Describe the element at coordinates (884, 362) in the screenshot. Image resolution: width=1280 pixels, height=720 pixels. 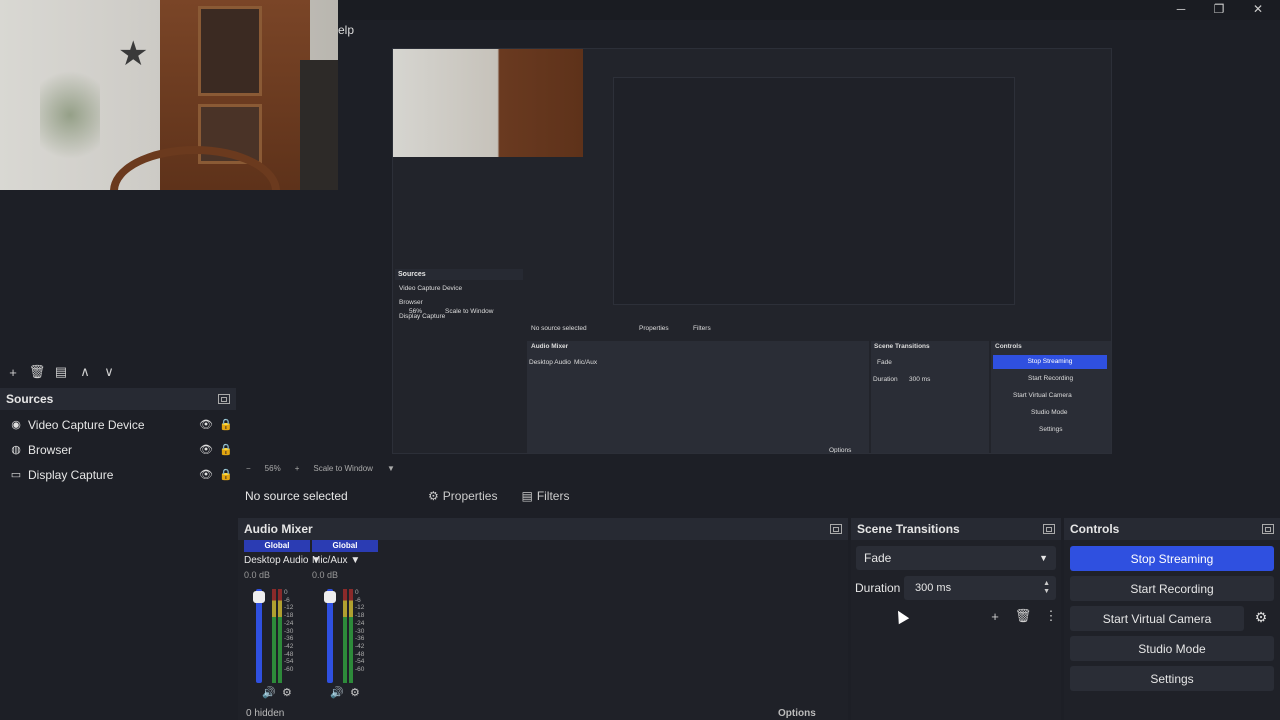
I see `nested-fade: Fade` at that location.